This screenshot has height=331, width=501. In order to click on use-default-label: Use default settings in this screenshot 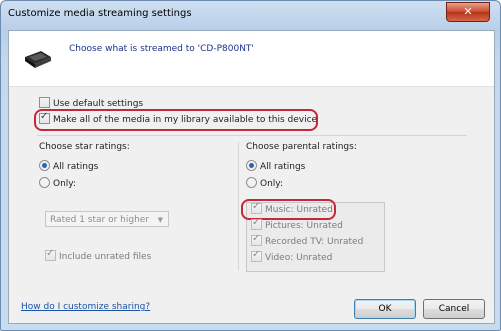, I will do `click(98, 104)`.